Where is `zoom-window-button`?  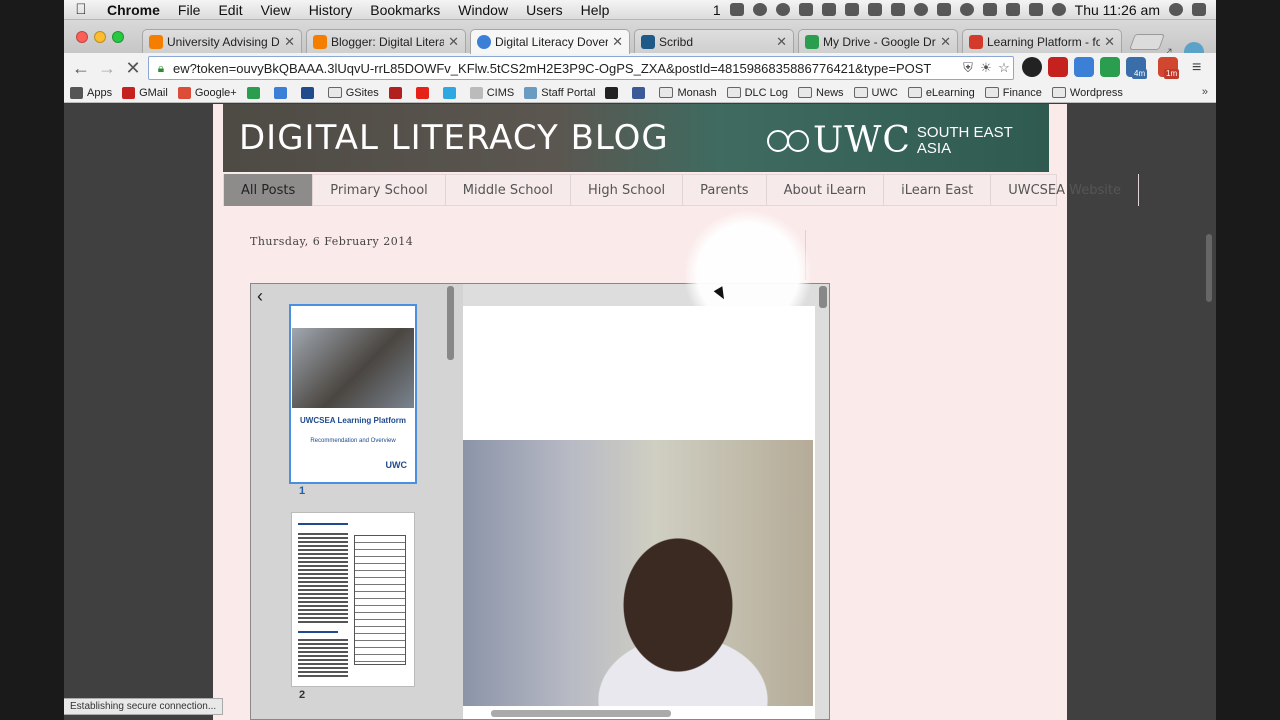
zoom-window-button is located at coordinates (118, 37).